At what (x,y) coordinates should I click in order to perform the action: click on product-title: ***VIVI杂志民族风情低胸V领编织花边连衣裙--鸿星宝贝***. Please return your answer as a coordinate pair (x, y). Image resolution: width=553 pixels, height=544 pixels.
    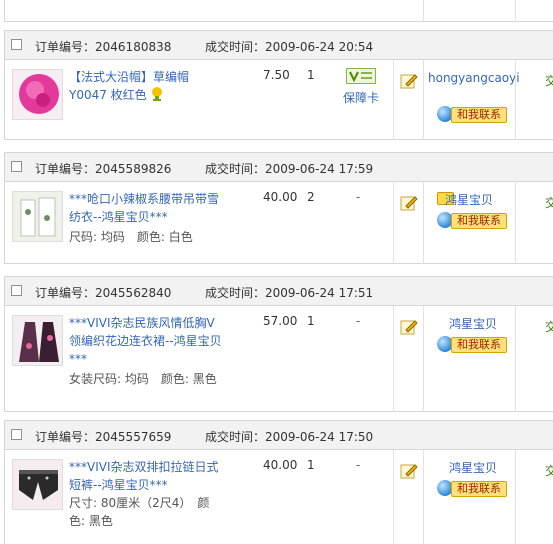
    Looking at the image, I should click on (147, 341).